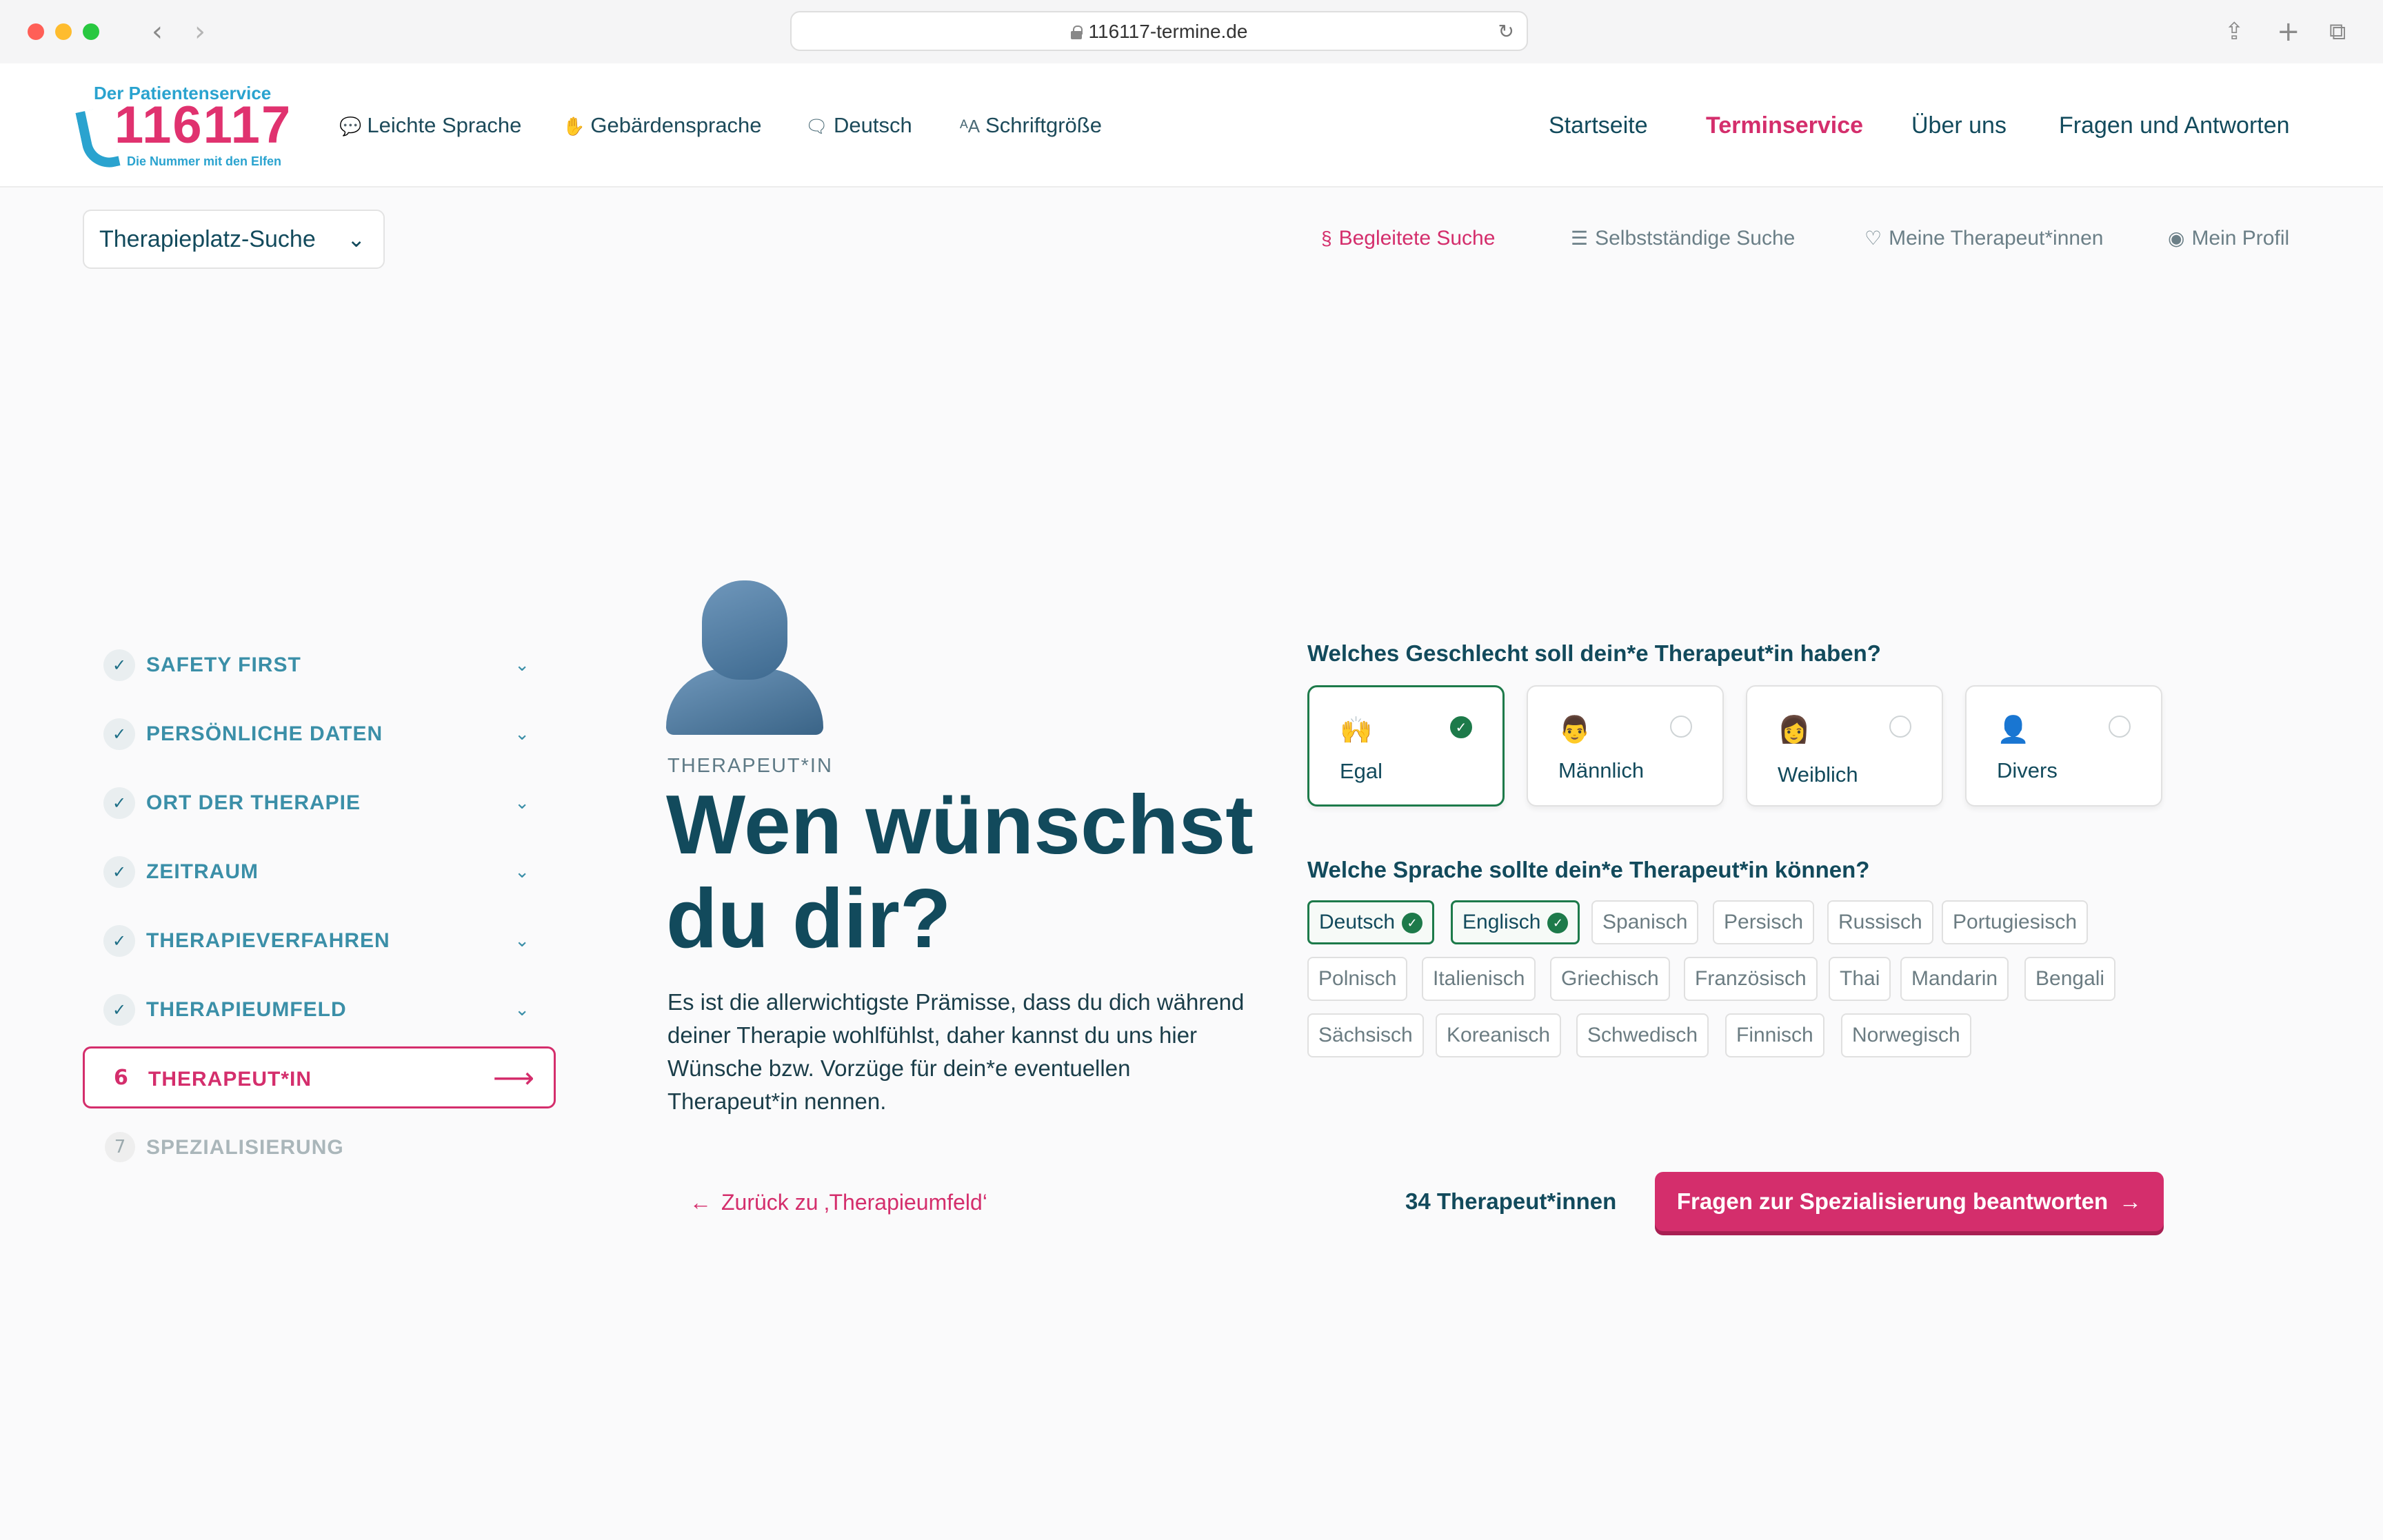 Image resolution: width=2383 pixels, height=1540 pixels. I want to click on person-icon: 👤, so click(2013, 729).